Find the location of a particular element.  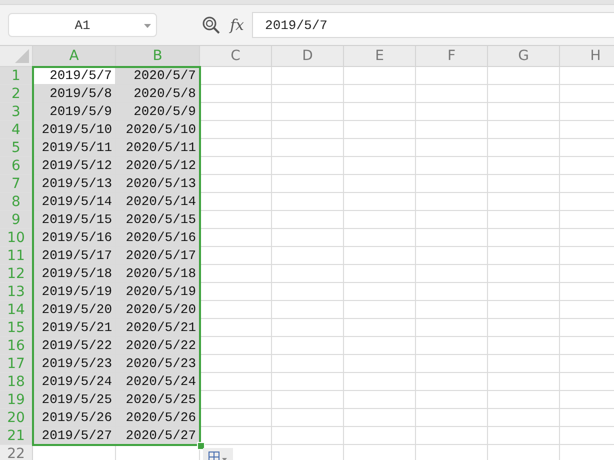

row-header: 1 is located at coordinates (16, 76).